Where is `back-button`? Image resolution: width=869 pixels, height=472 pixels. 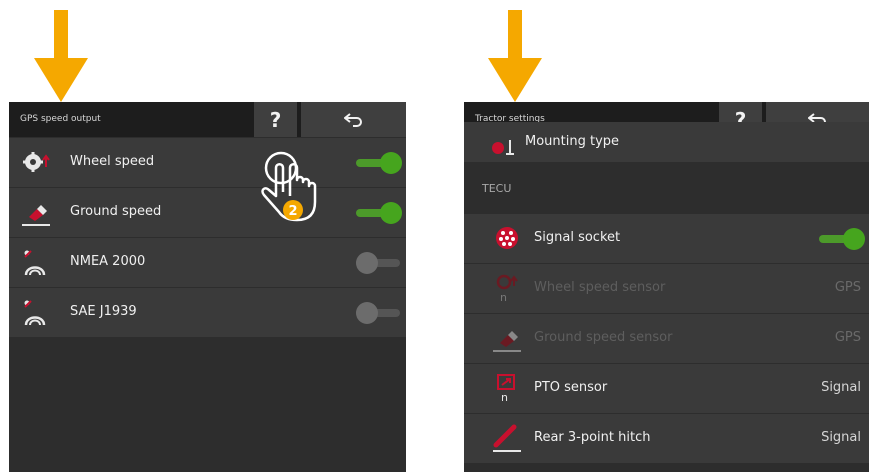
back-button is located at coordinates (353, 119).